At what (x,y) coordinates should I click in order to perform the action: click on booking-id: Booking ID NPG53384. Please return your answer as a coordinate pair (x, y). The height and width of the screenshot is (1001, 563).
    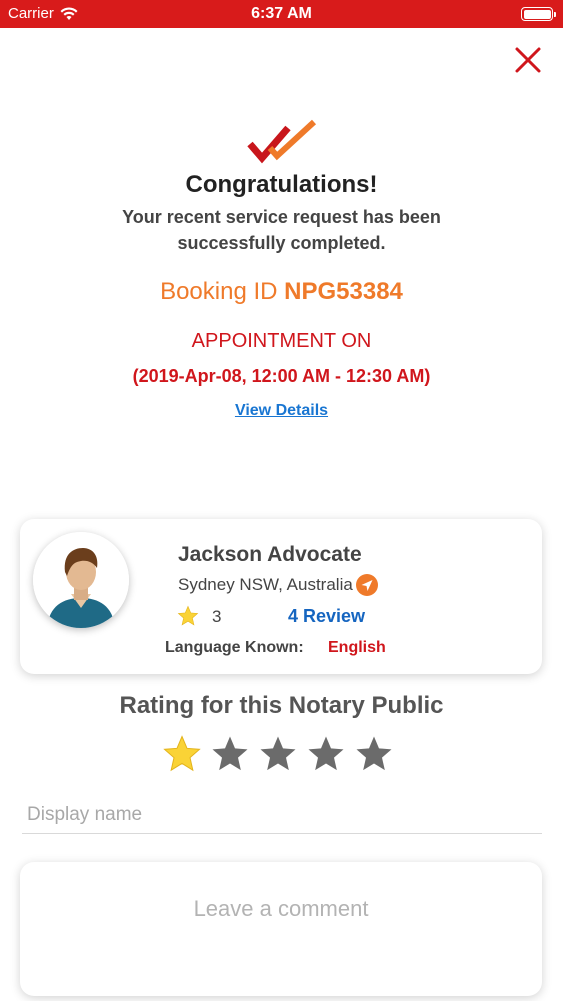
    Looking at the image, I should click on (281, 292).